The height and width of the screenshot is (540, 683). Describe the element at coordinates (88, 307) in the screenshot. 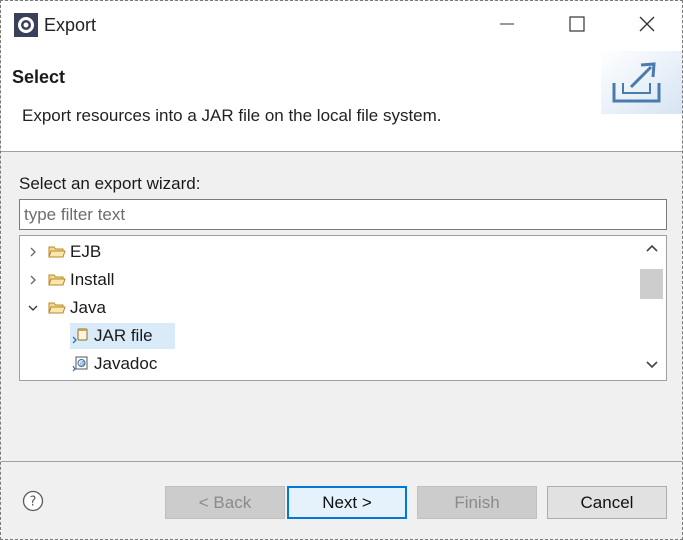

I see `tree-item-label: Java` at that location.